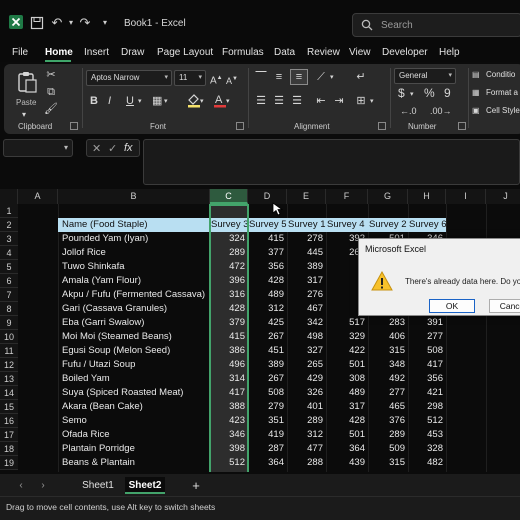 The image size is (520, 520). What do you see at coordinates (20, 52) in the screenshot?
I see `tab-file: File` at bounding box center [20, 52].